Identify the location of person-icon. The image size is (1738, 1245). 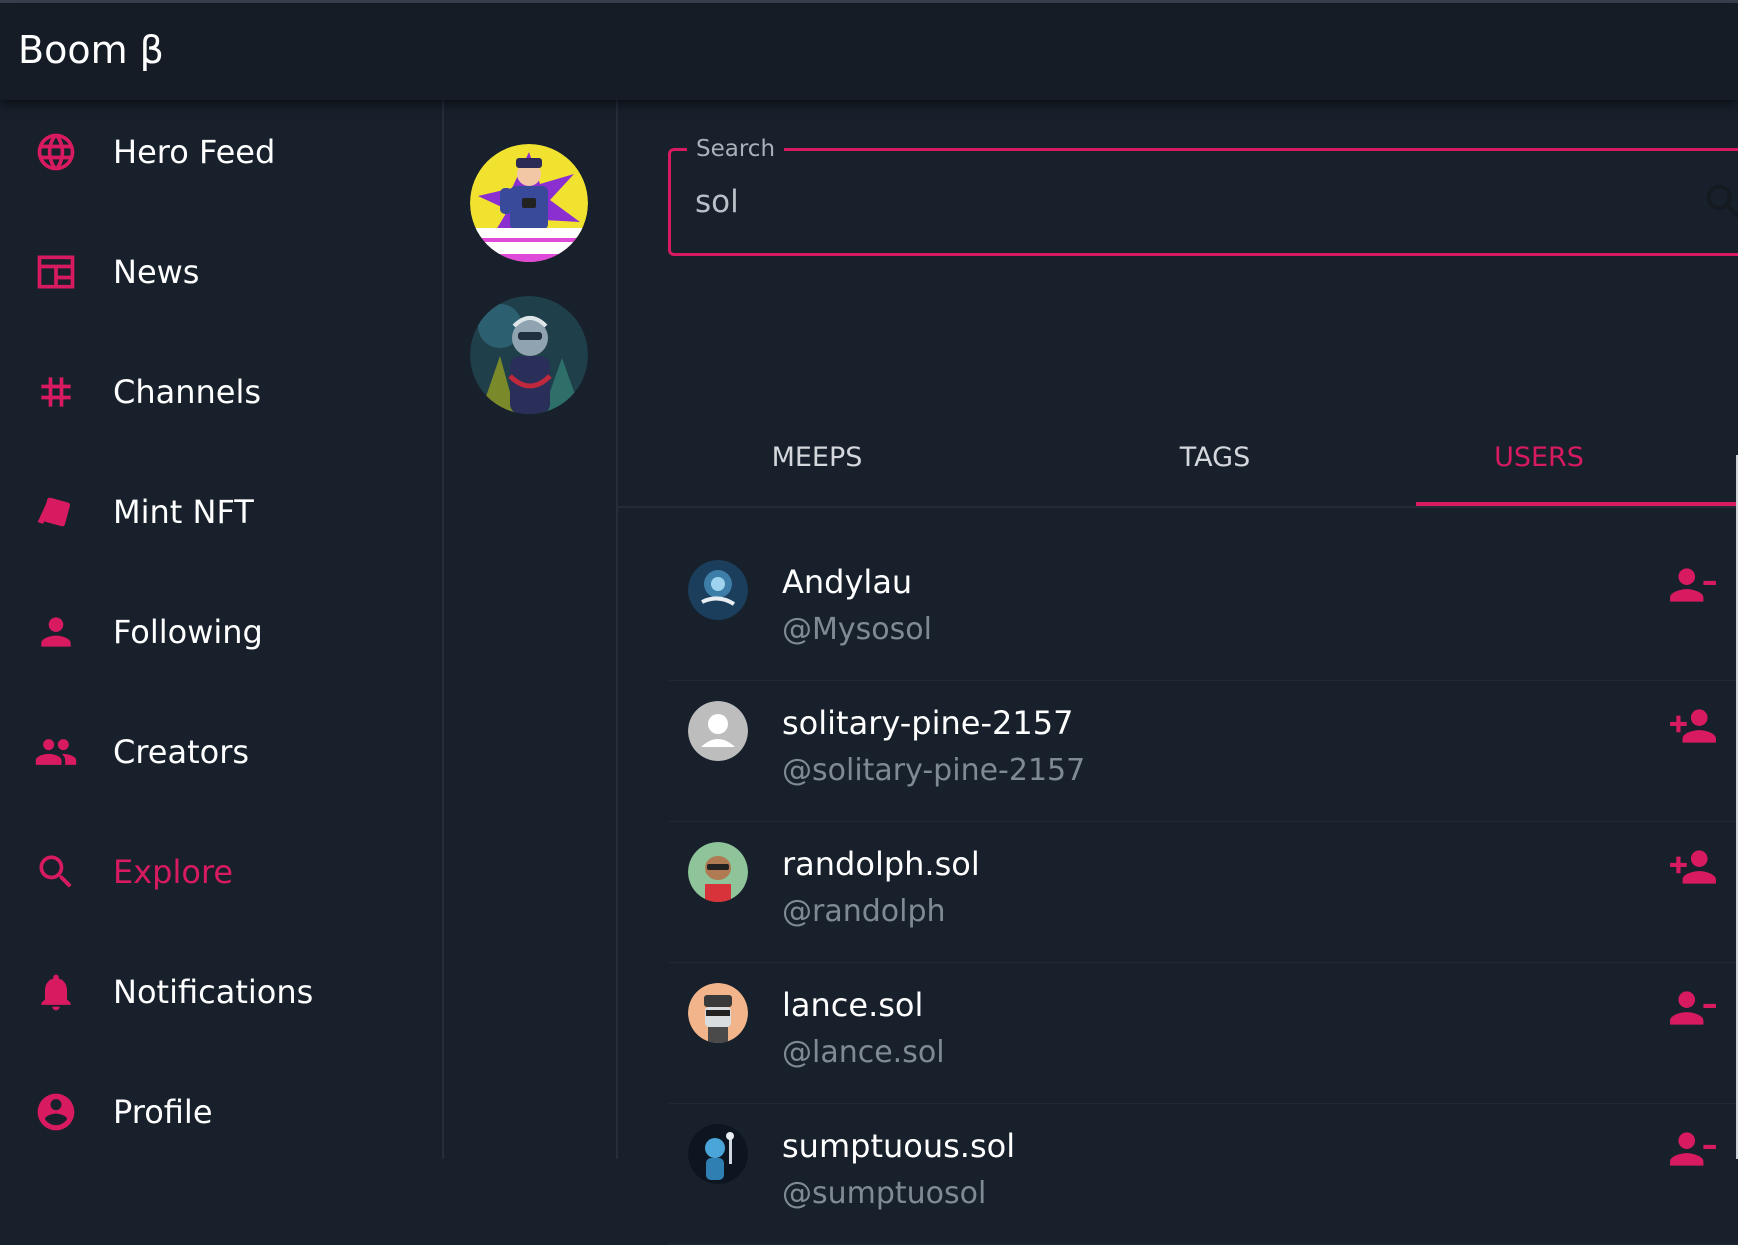
(56, 632).